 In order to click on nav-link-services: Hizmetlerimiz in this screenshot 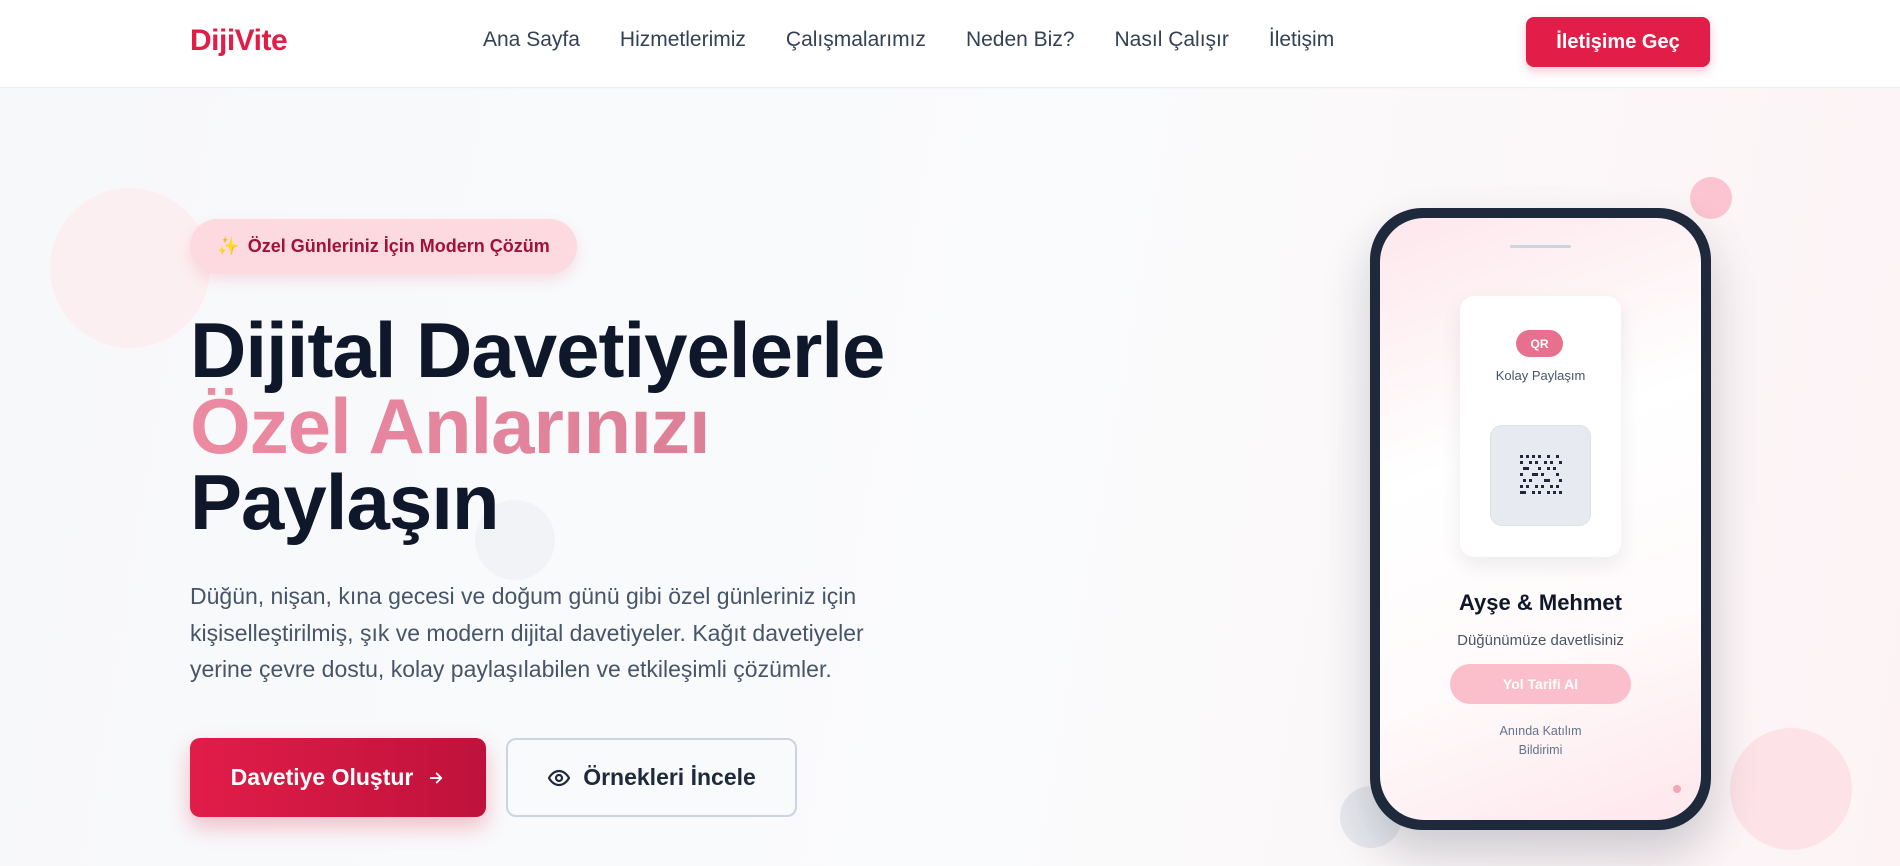, I will do `click(683, 40)`.